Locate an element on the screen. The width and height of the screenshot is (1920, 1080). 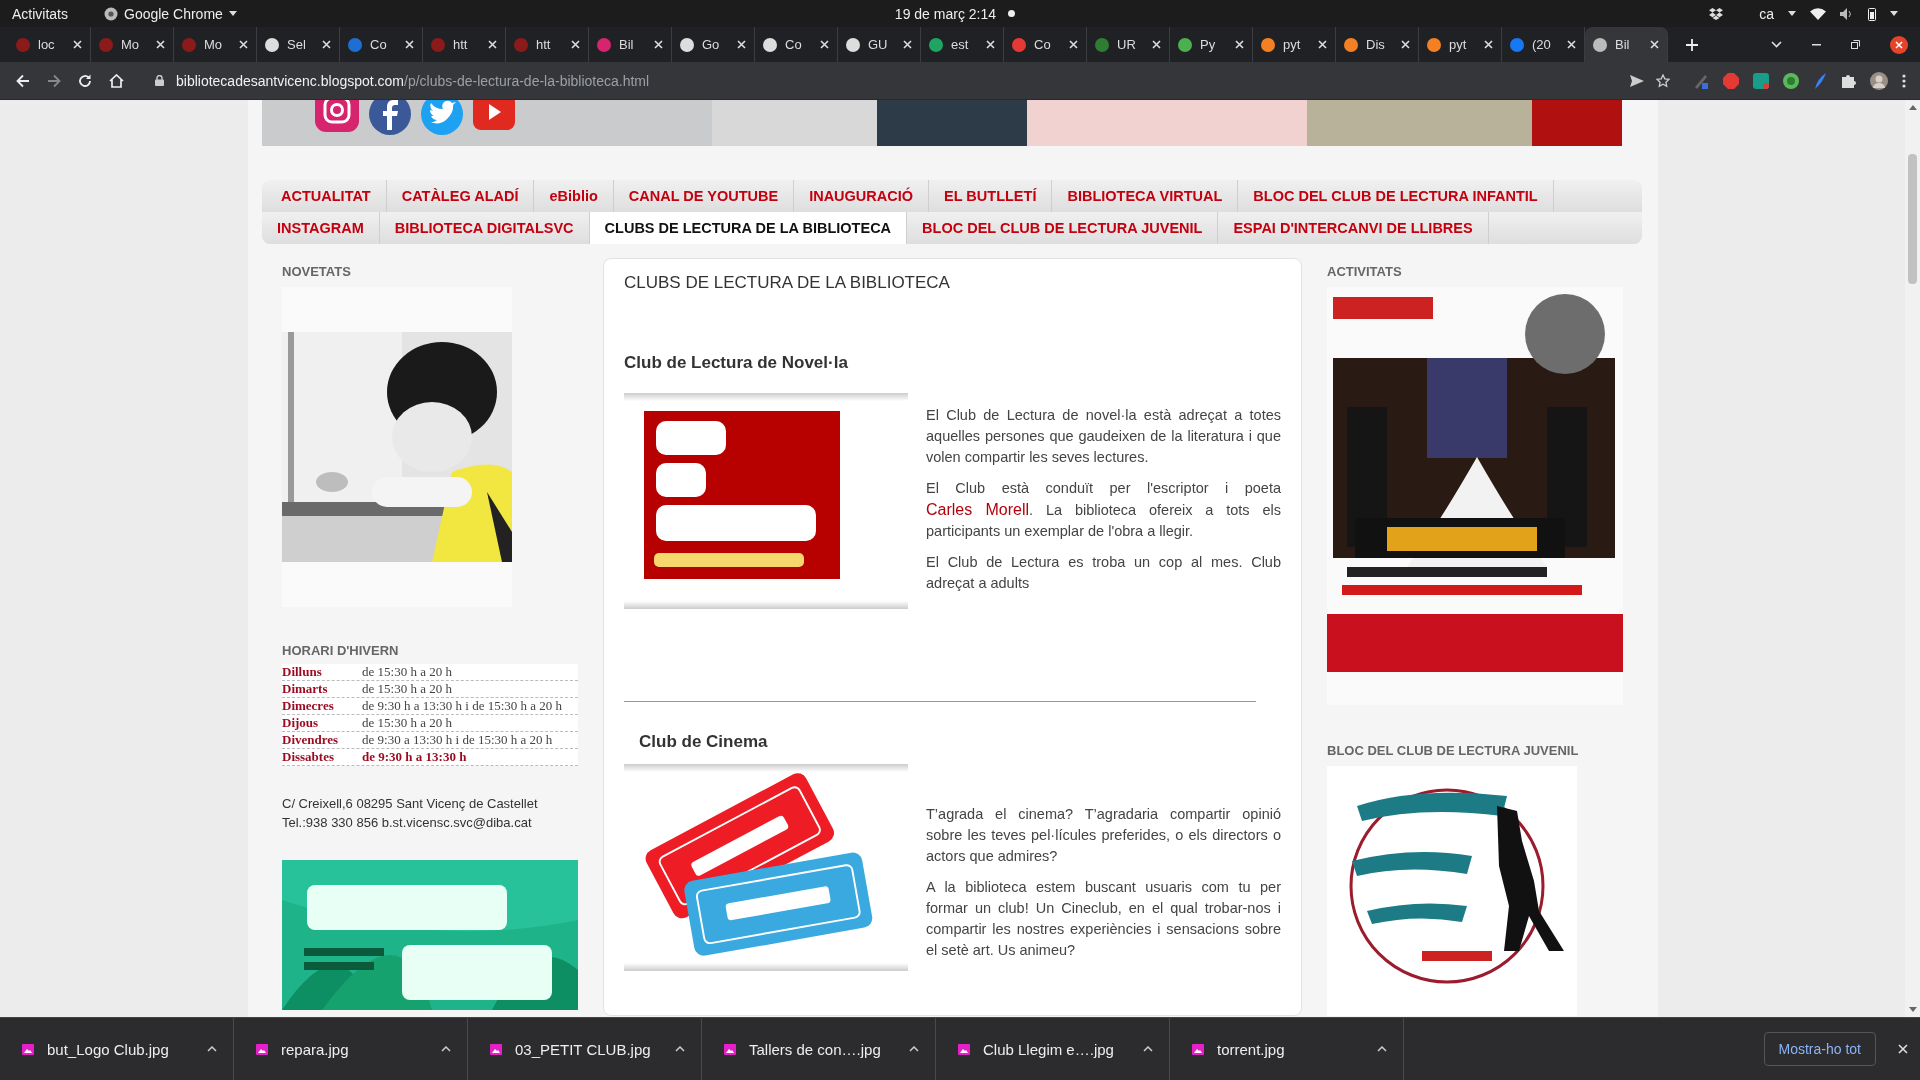
lock-icon is located at coordinates (159, 80).